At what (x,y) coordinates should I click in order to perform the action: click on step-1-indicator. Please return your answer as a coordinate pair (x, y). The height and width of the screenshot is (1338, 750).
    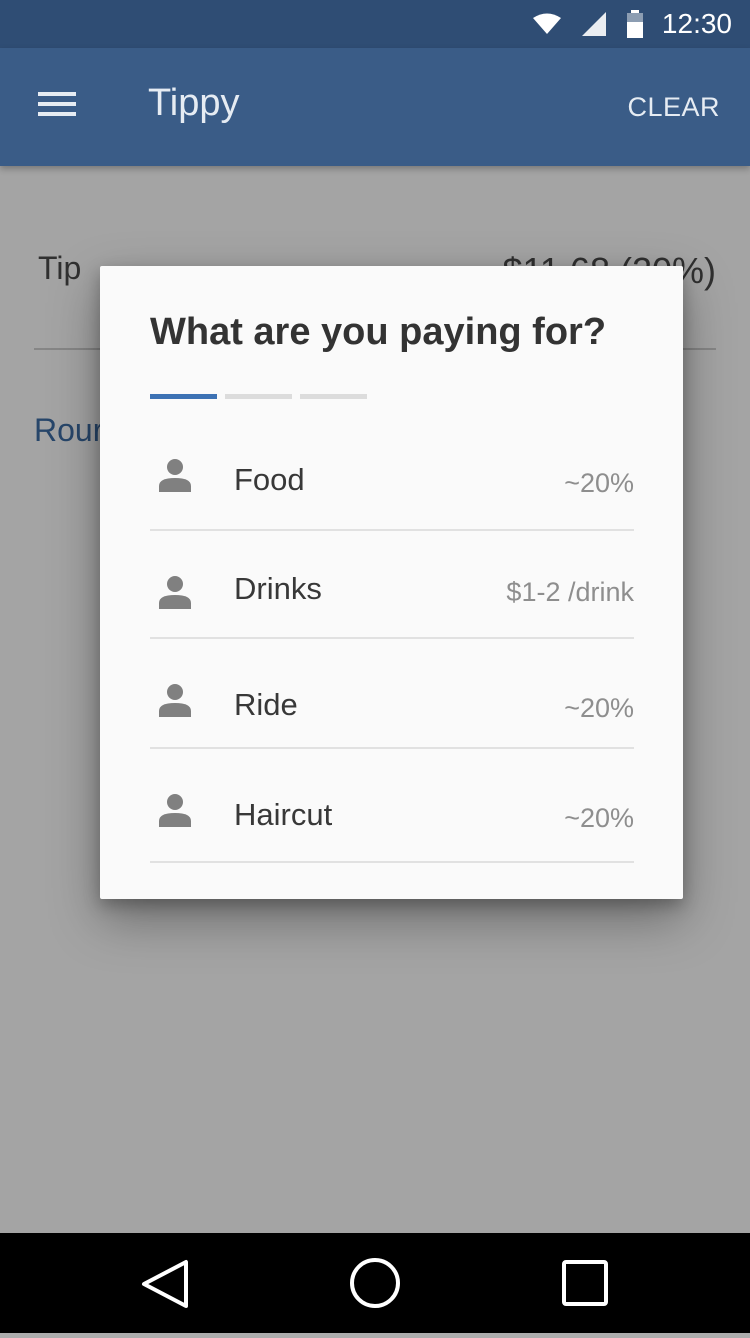
    Looking at the image, I should click on (183, 396).